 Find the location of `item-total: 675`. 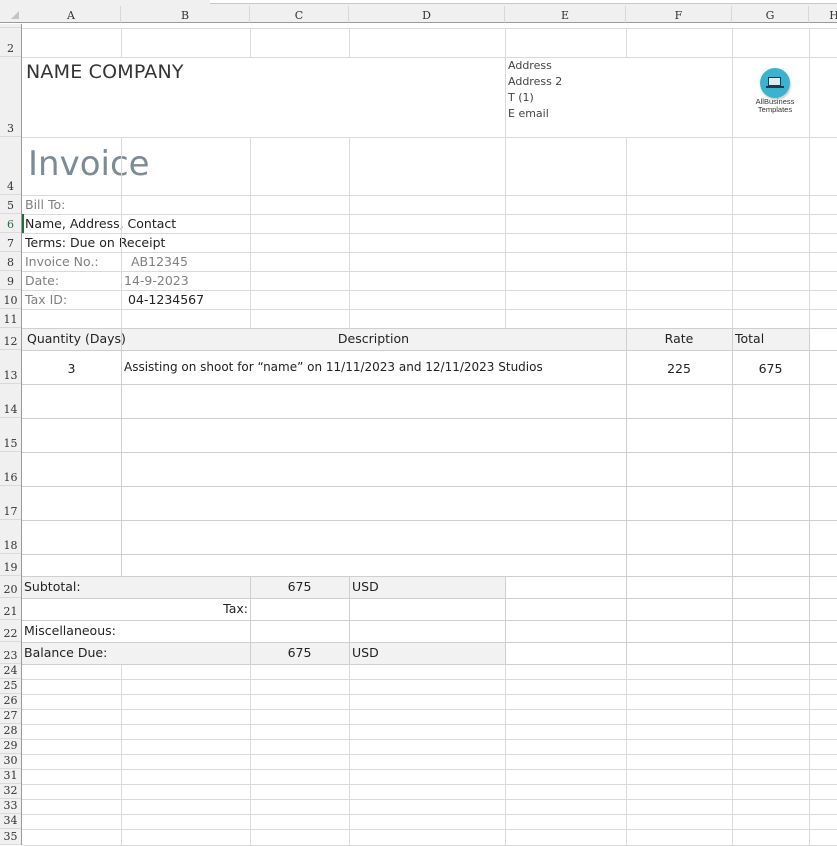

item-total: 675 is located at coordinates (770, 368).